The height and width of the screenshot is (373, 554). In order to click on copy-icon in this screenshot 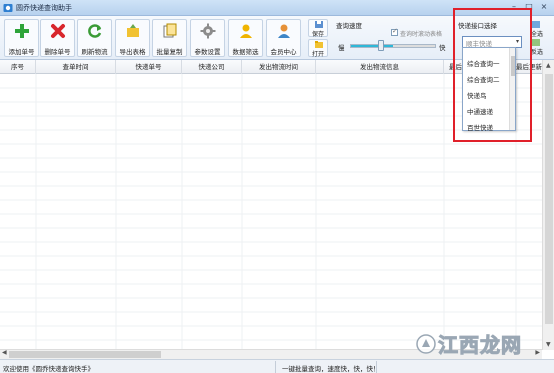, I will do `click(170, 30)`.